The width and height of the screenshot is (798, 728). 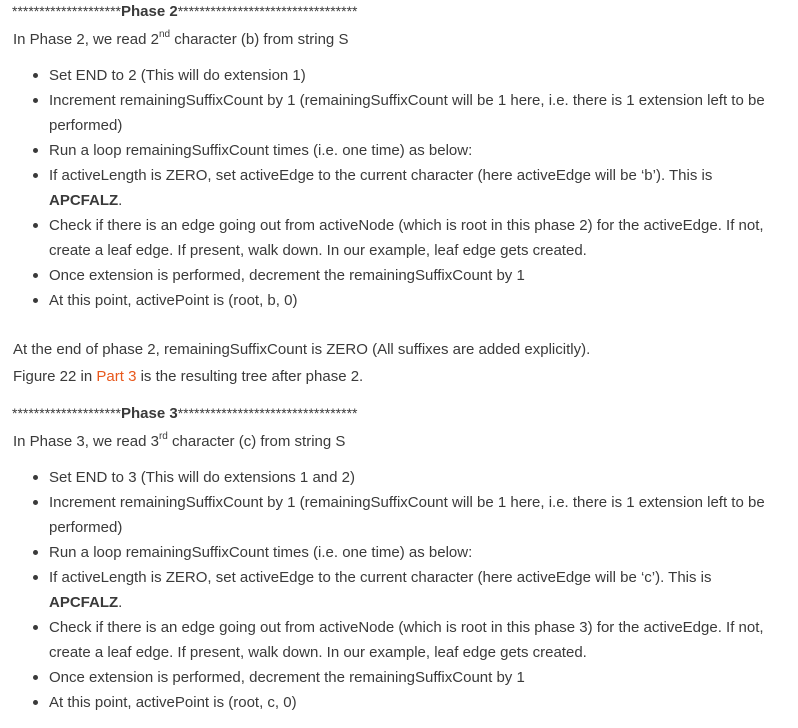 I want to click on phase3-intro-ordinal: rd, so click(x=163, y=436).